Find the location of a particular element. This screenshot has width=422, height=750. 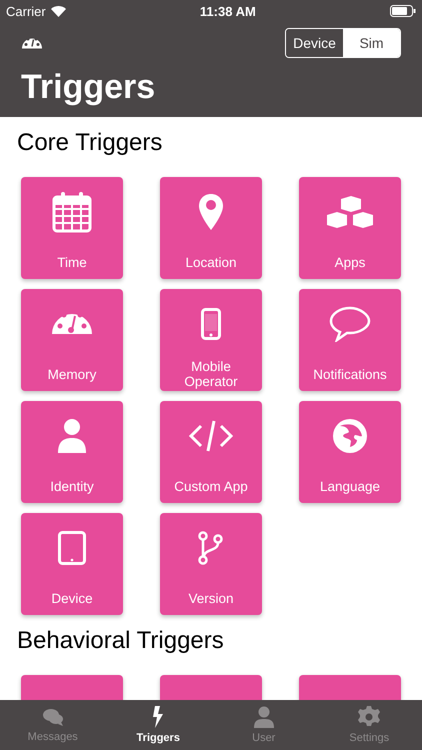

trigger-tile: Identity is located at coordinates (72, 452).